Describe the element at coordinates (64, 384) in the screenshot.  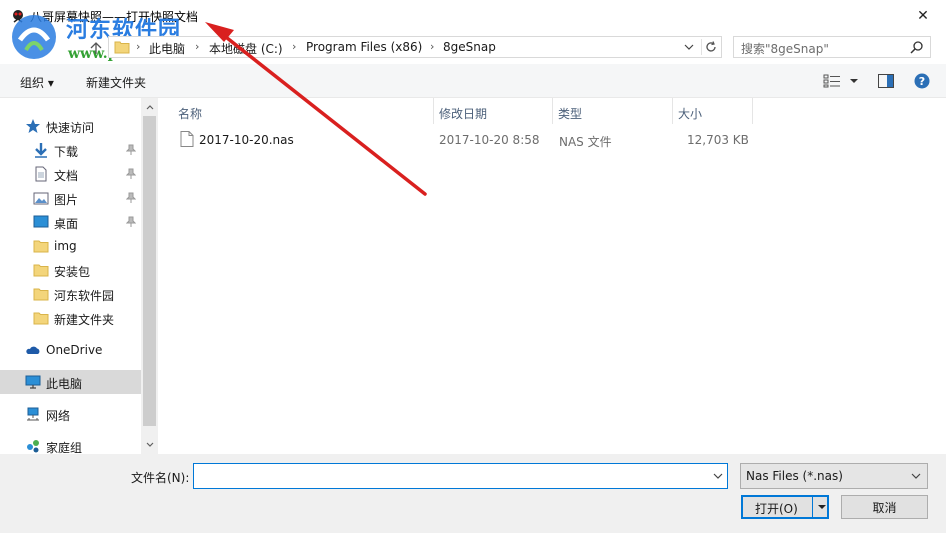
I see `sidebar-item-label: 此电脑` at that location.